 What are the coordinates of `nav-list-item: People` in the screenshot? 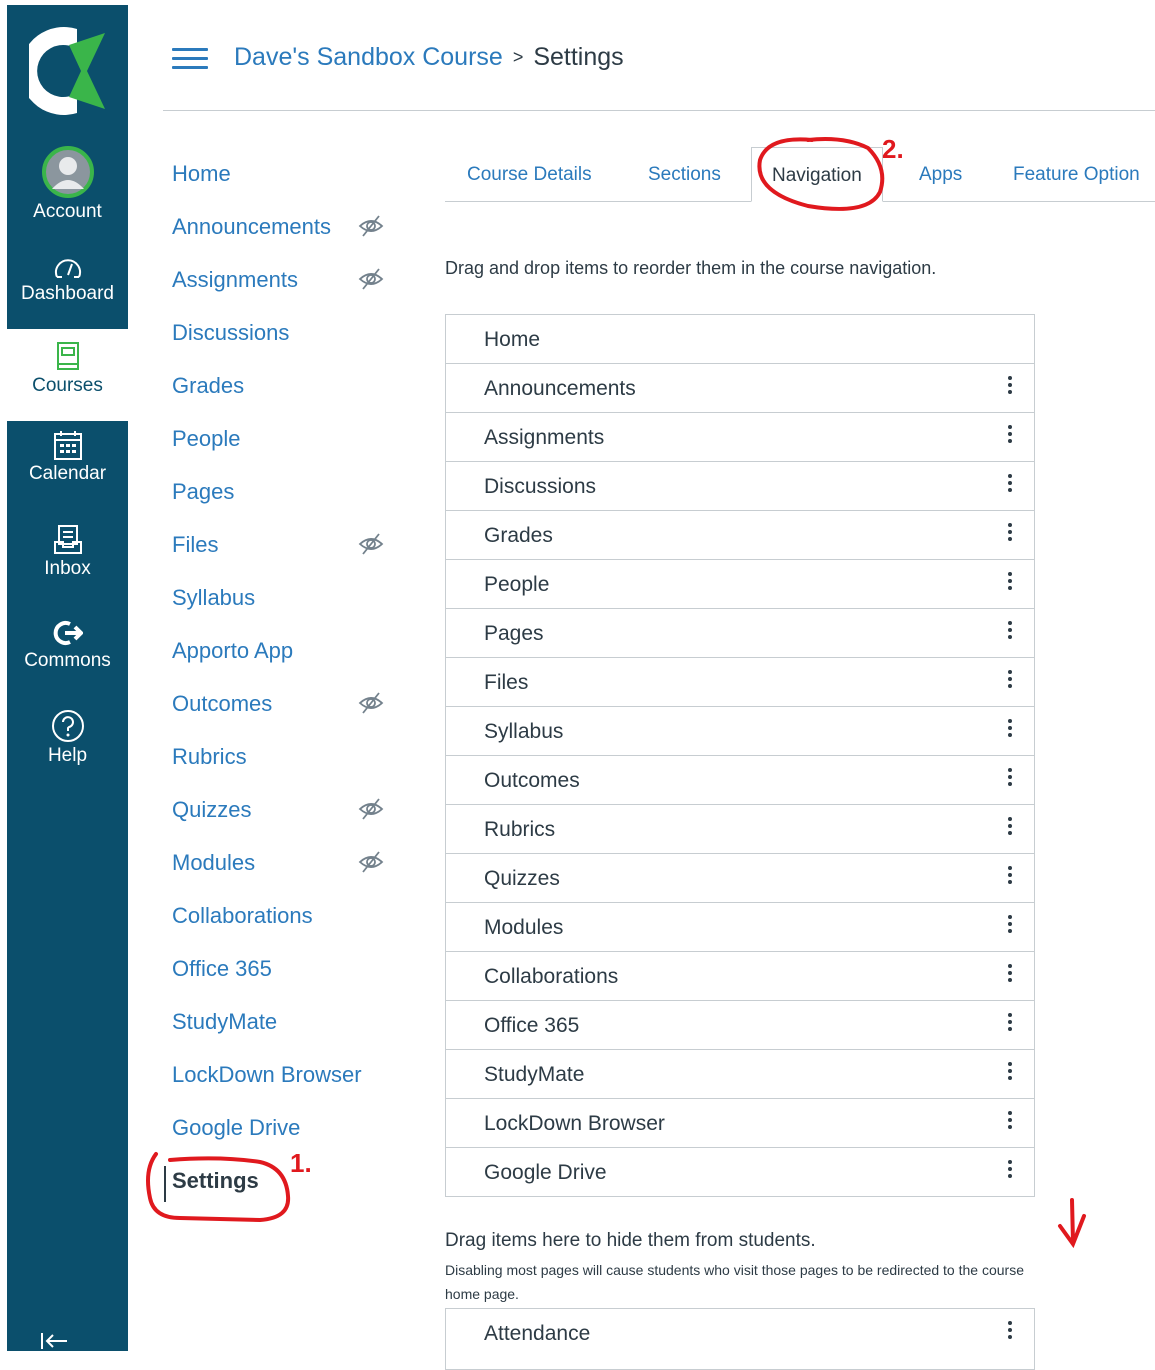 It's located at (740, 584).